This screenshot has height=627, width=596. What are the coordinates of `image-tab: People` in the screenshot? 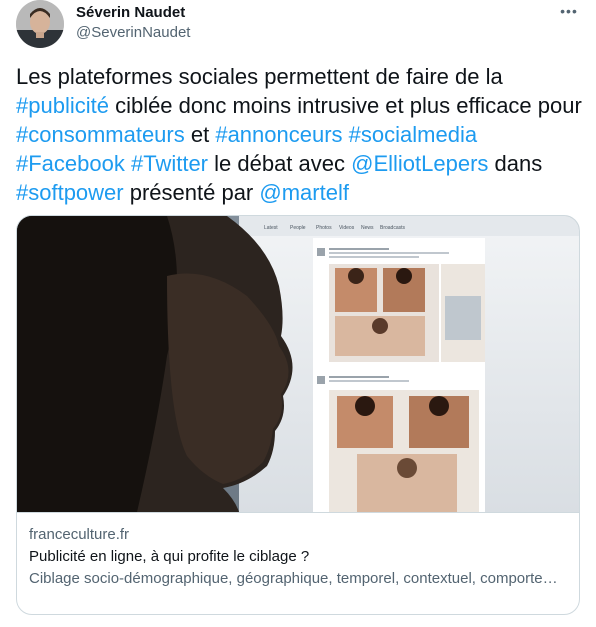 It's located at (298, 228).